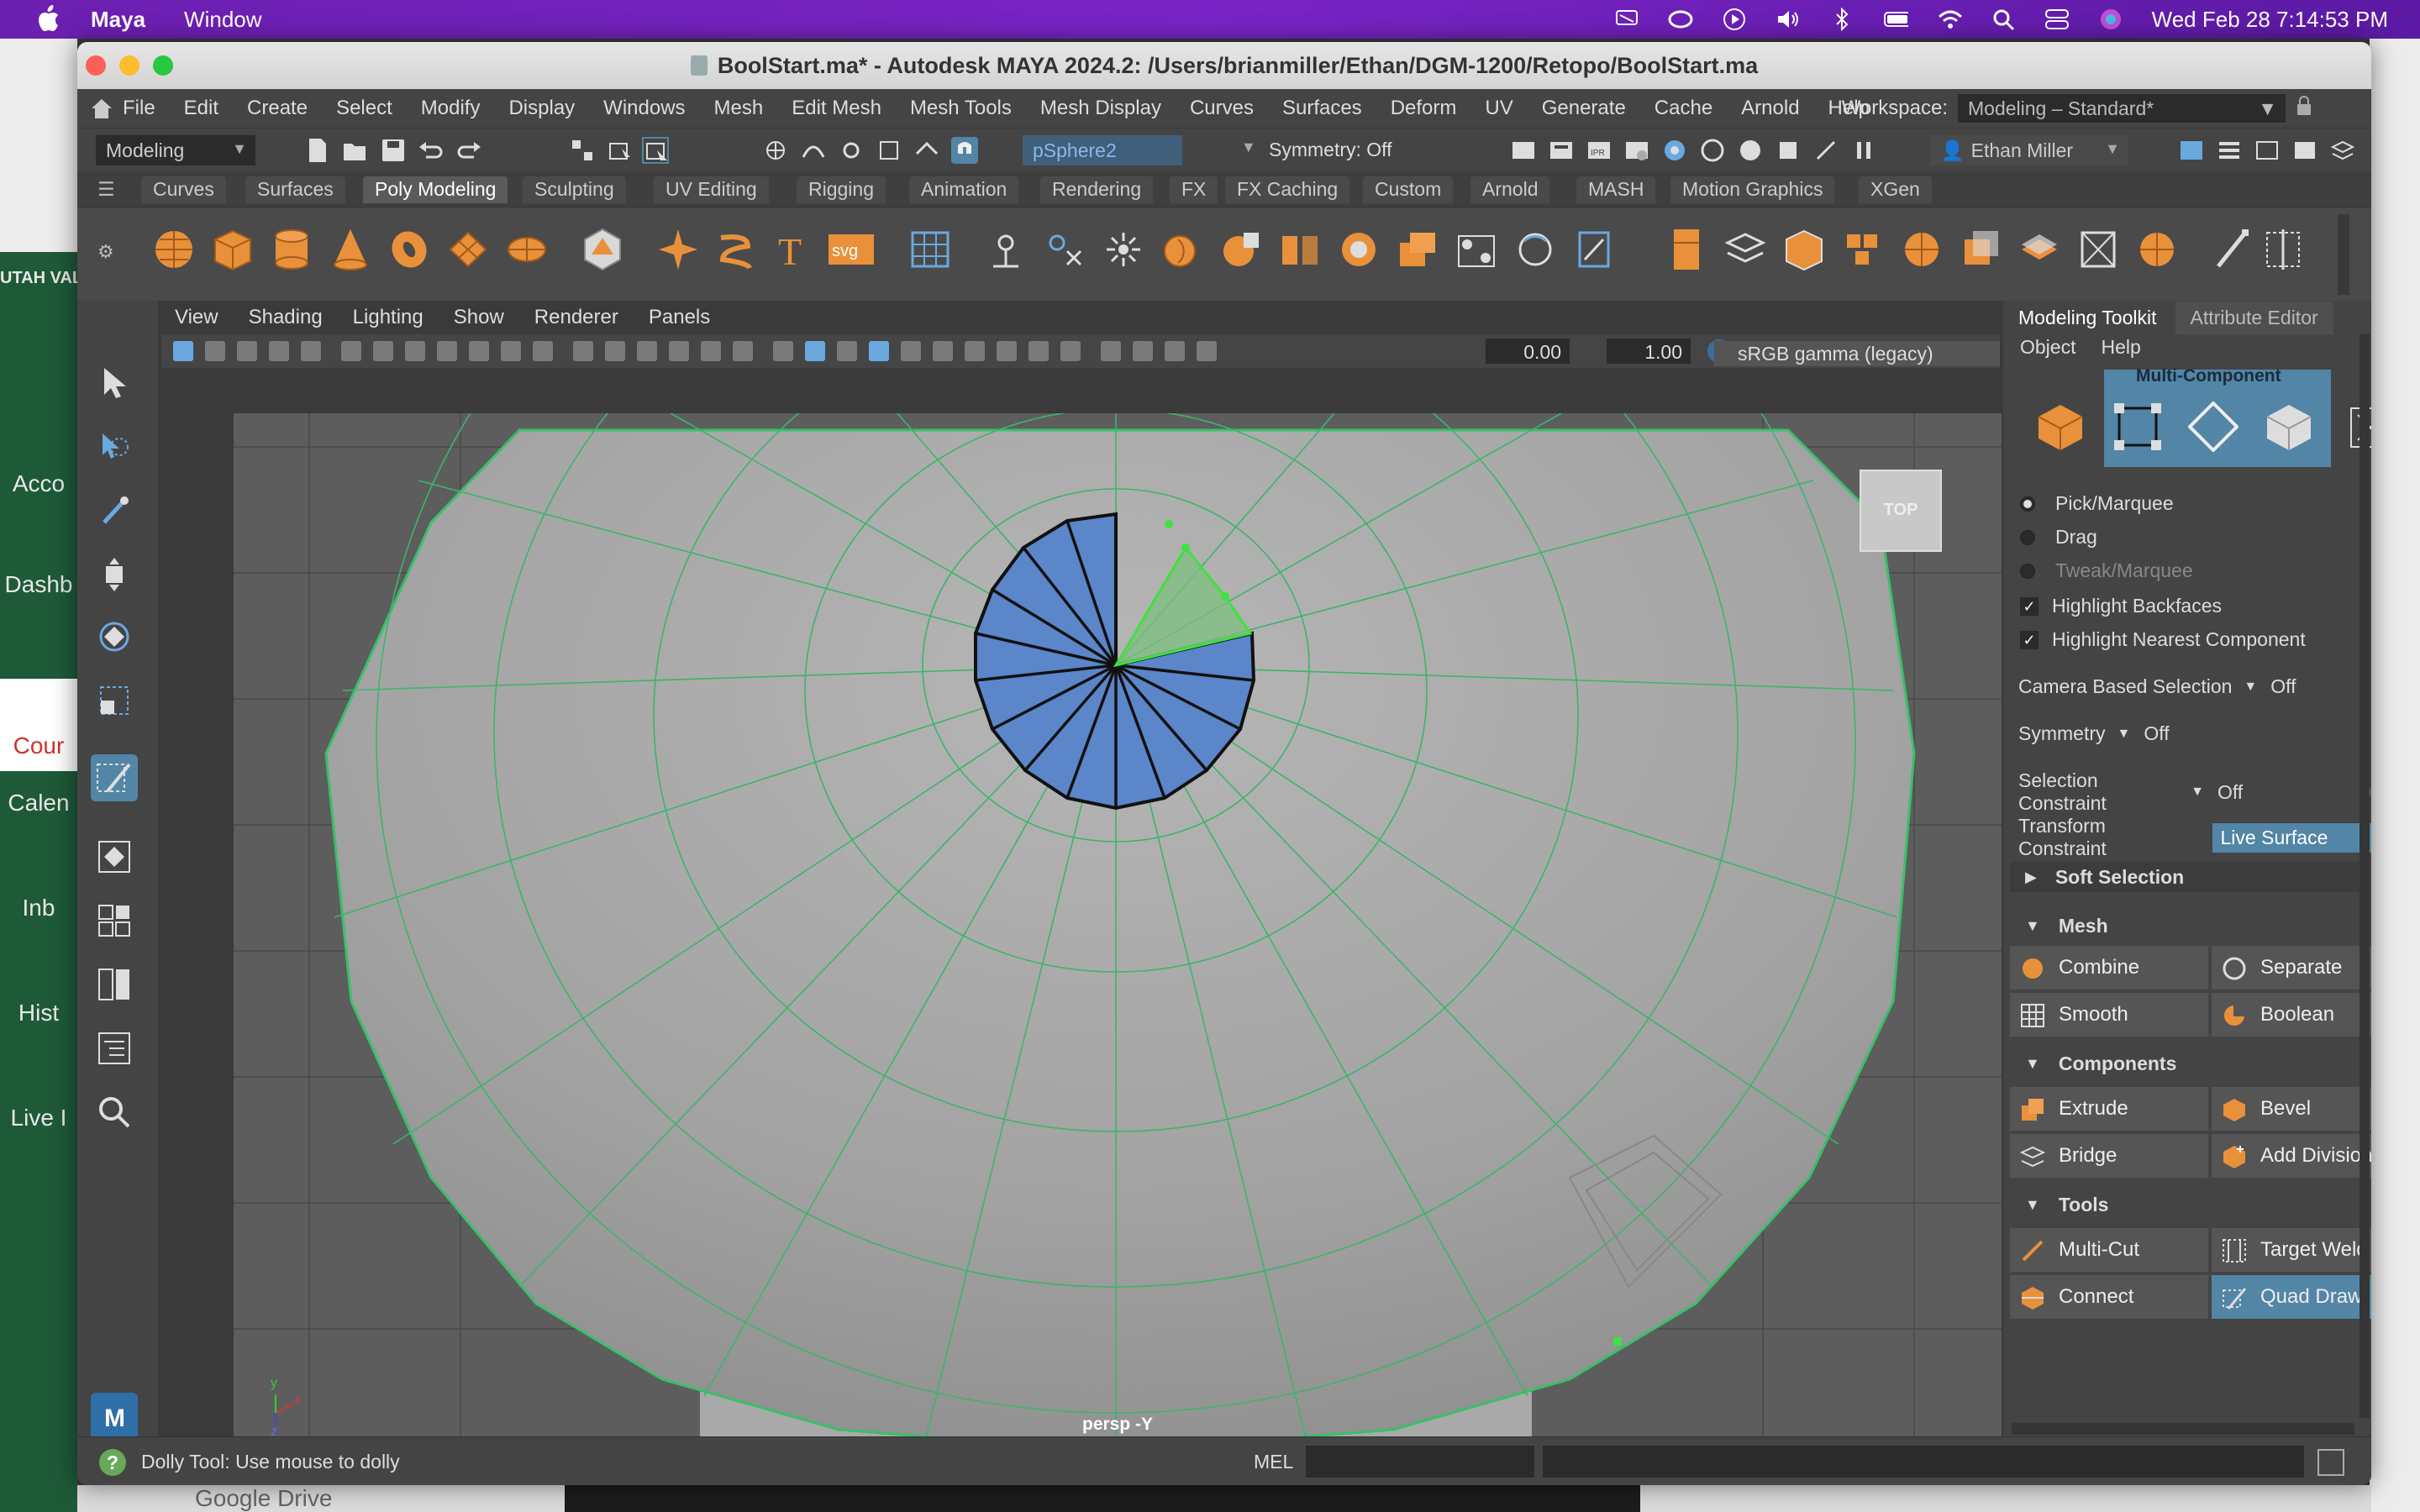 The height and width of the screenshot is (1512, 2420). Describe the element at coordinates (393, 150) in the screenshot. I see `save-scene-icon` at that location.